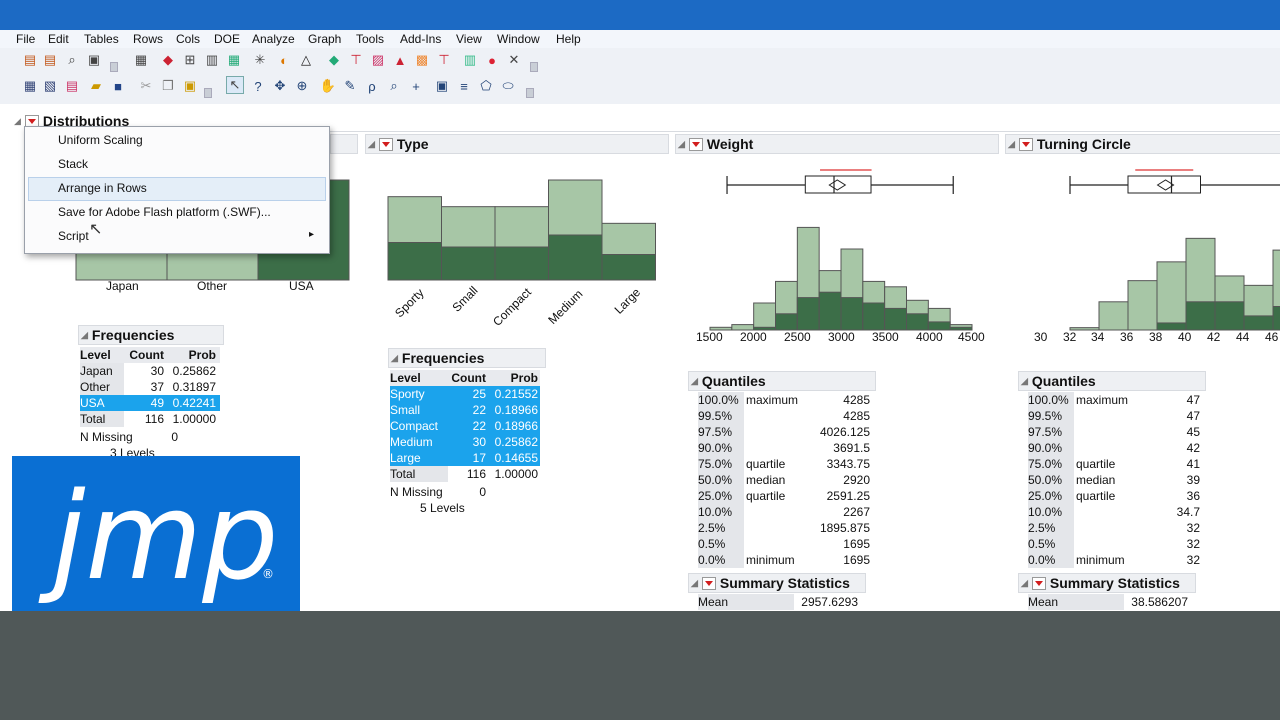  What do you see at coordinates (235, 85) in the screenshot?
I see `arrow-tool-icon: ↖` at bounding box center [235, 85].